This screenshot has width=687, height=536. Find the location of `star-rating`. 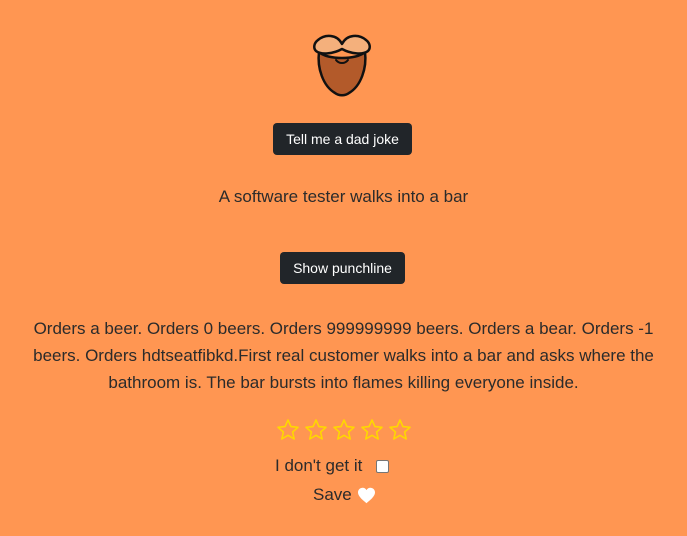

star-rating is located at coordinates (344, 431).